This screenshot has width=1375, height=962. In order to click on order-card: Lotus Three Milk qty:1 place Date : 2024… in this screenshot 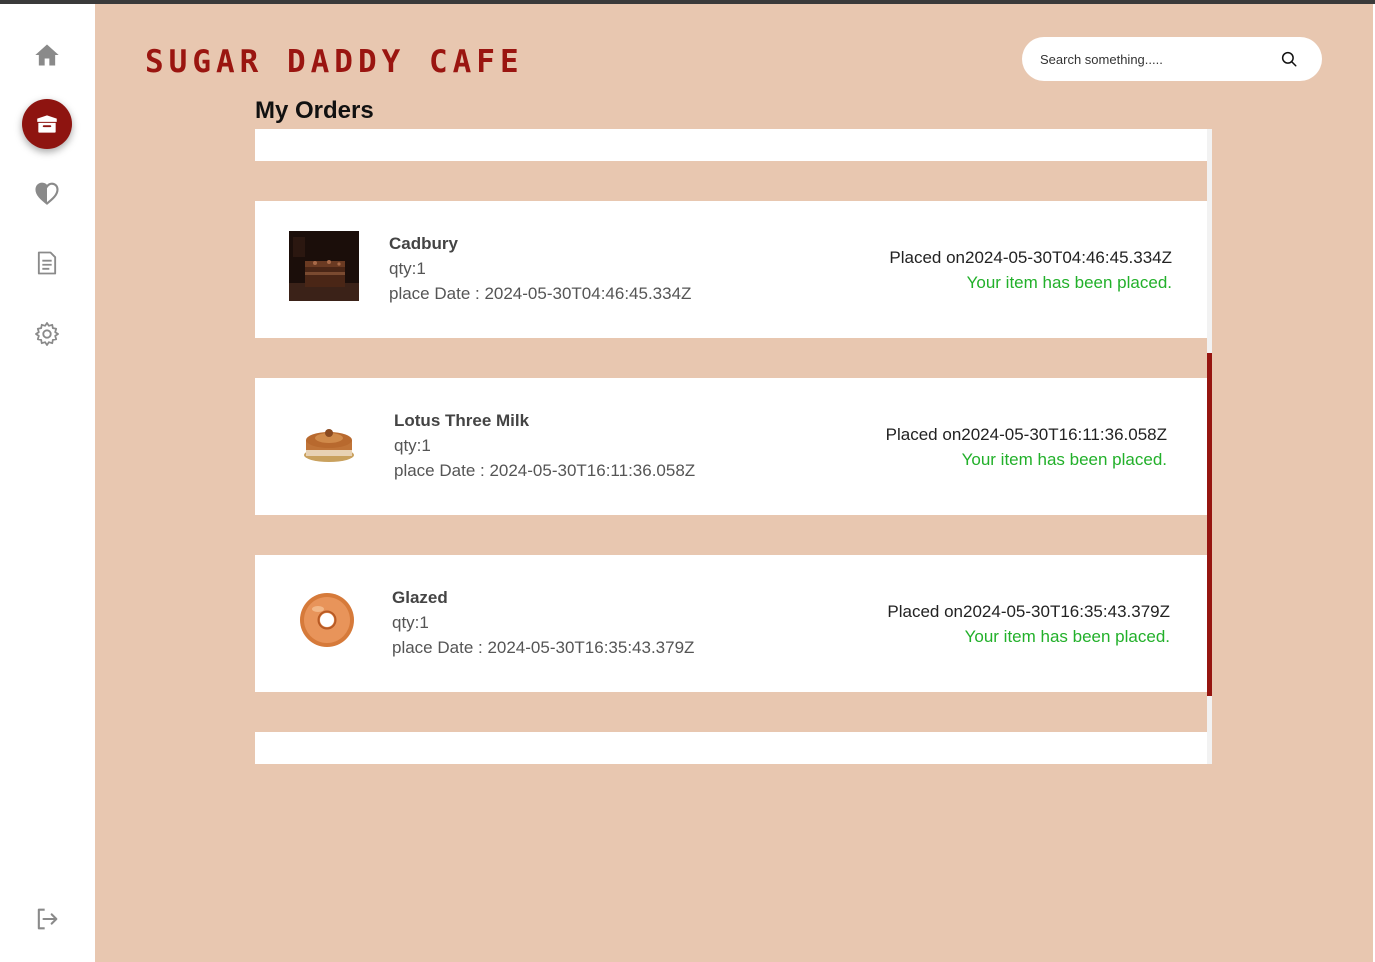, I will do `click(731, 446)`.